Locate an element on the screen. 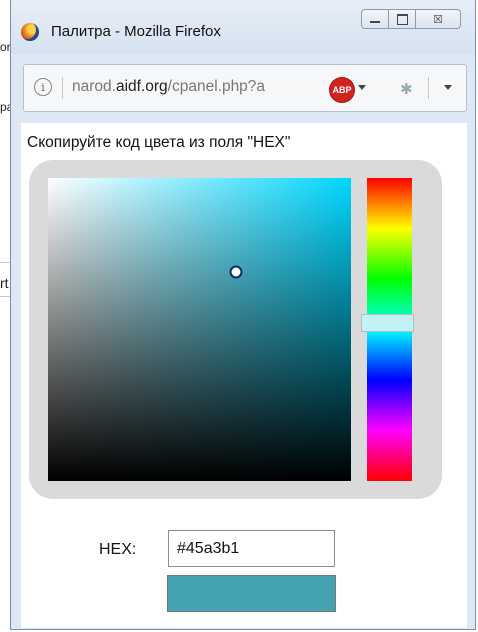 The width and height of the screenshot is (478, 632). url-domain: aidf.org is located at coordinates (141, 86).